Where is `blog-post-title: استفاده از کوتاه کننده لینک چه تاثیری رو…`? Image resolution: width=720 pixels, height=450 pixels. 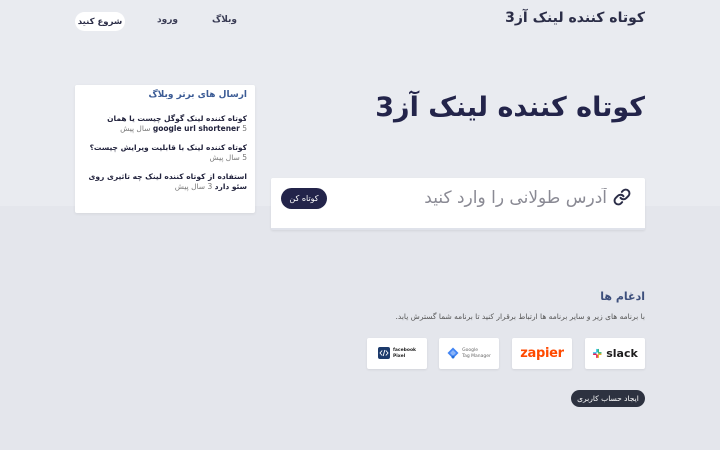 blog-post-title: استفاده از کوتاه کننده لینک چه تاثیری رو… is located at coordinates (167, 181).